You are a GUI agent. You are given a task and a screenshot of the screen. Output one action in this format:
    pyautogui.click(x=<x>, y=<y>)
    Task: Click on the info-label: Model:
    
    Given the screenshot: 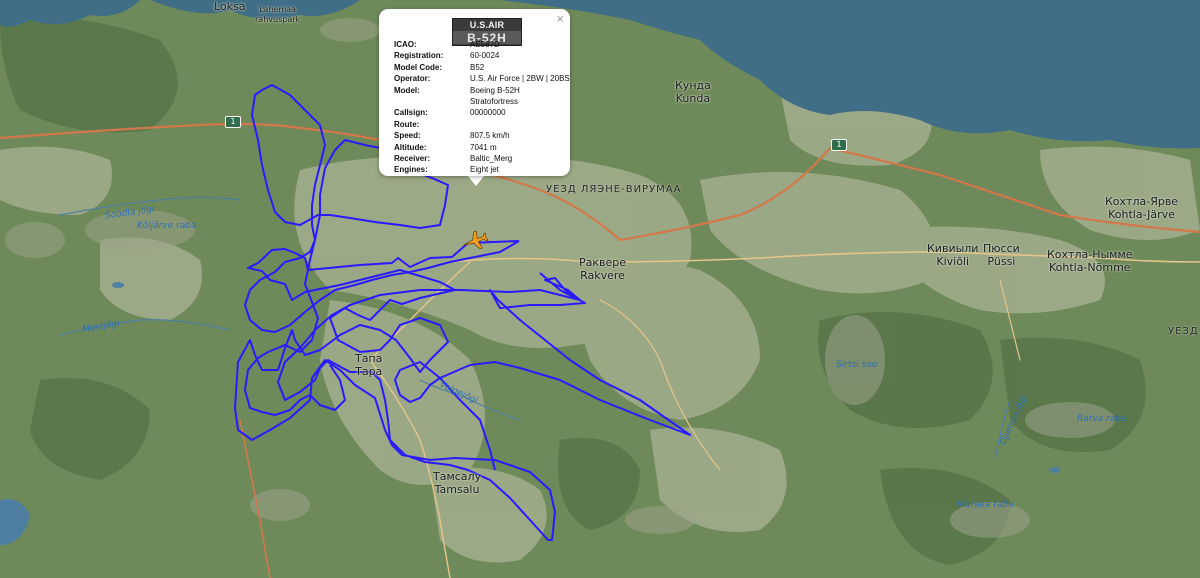 What is the action you would take?
    pyautogui.click(x=407, y=90)
    